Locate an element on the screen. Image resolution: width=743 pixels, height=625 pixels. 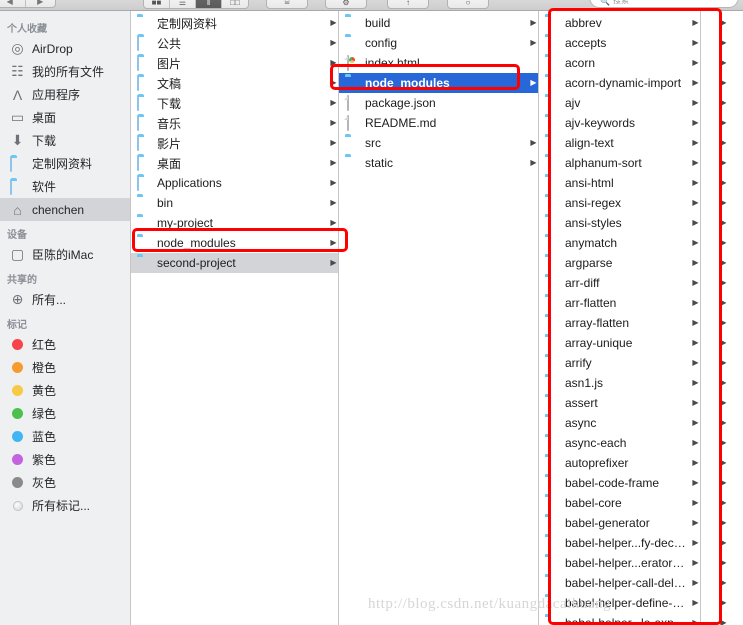
file-row: acorn-dynamic-import ▶ is located at coordinates (619, 83).